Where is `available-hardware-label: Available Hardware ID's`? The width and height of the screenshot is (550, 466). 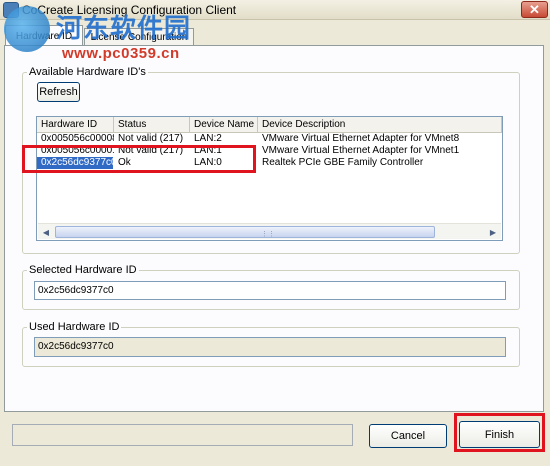
available-hardware-label: Available Hardware ID's is located at coordinates (87, 72).